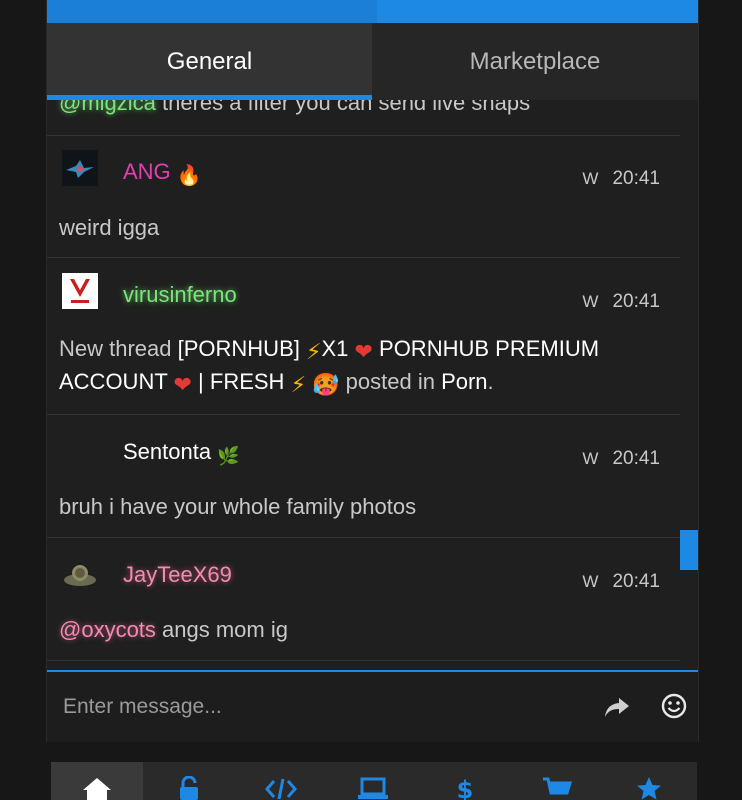 This screenshot has height=800, width=742. I want to click on dollar-icon: $, so click(465, 788).